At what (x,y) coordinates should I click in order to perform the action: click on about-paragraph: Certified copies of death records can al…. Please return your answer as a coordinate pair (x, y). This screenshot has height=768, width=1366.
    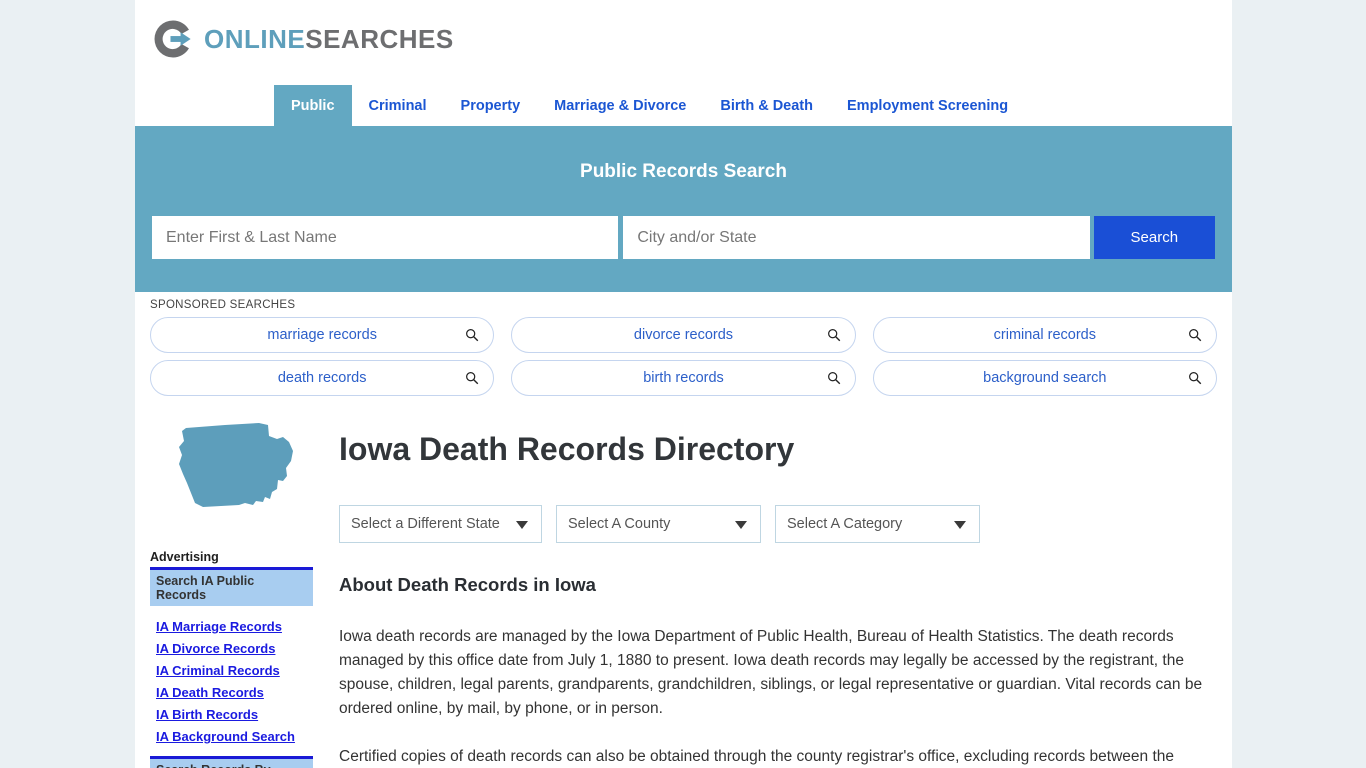
    Looking at the image, I should click on (757, 756).